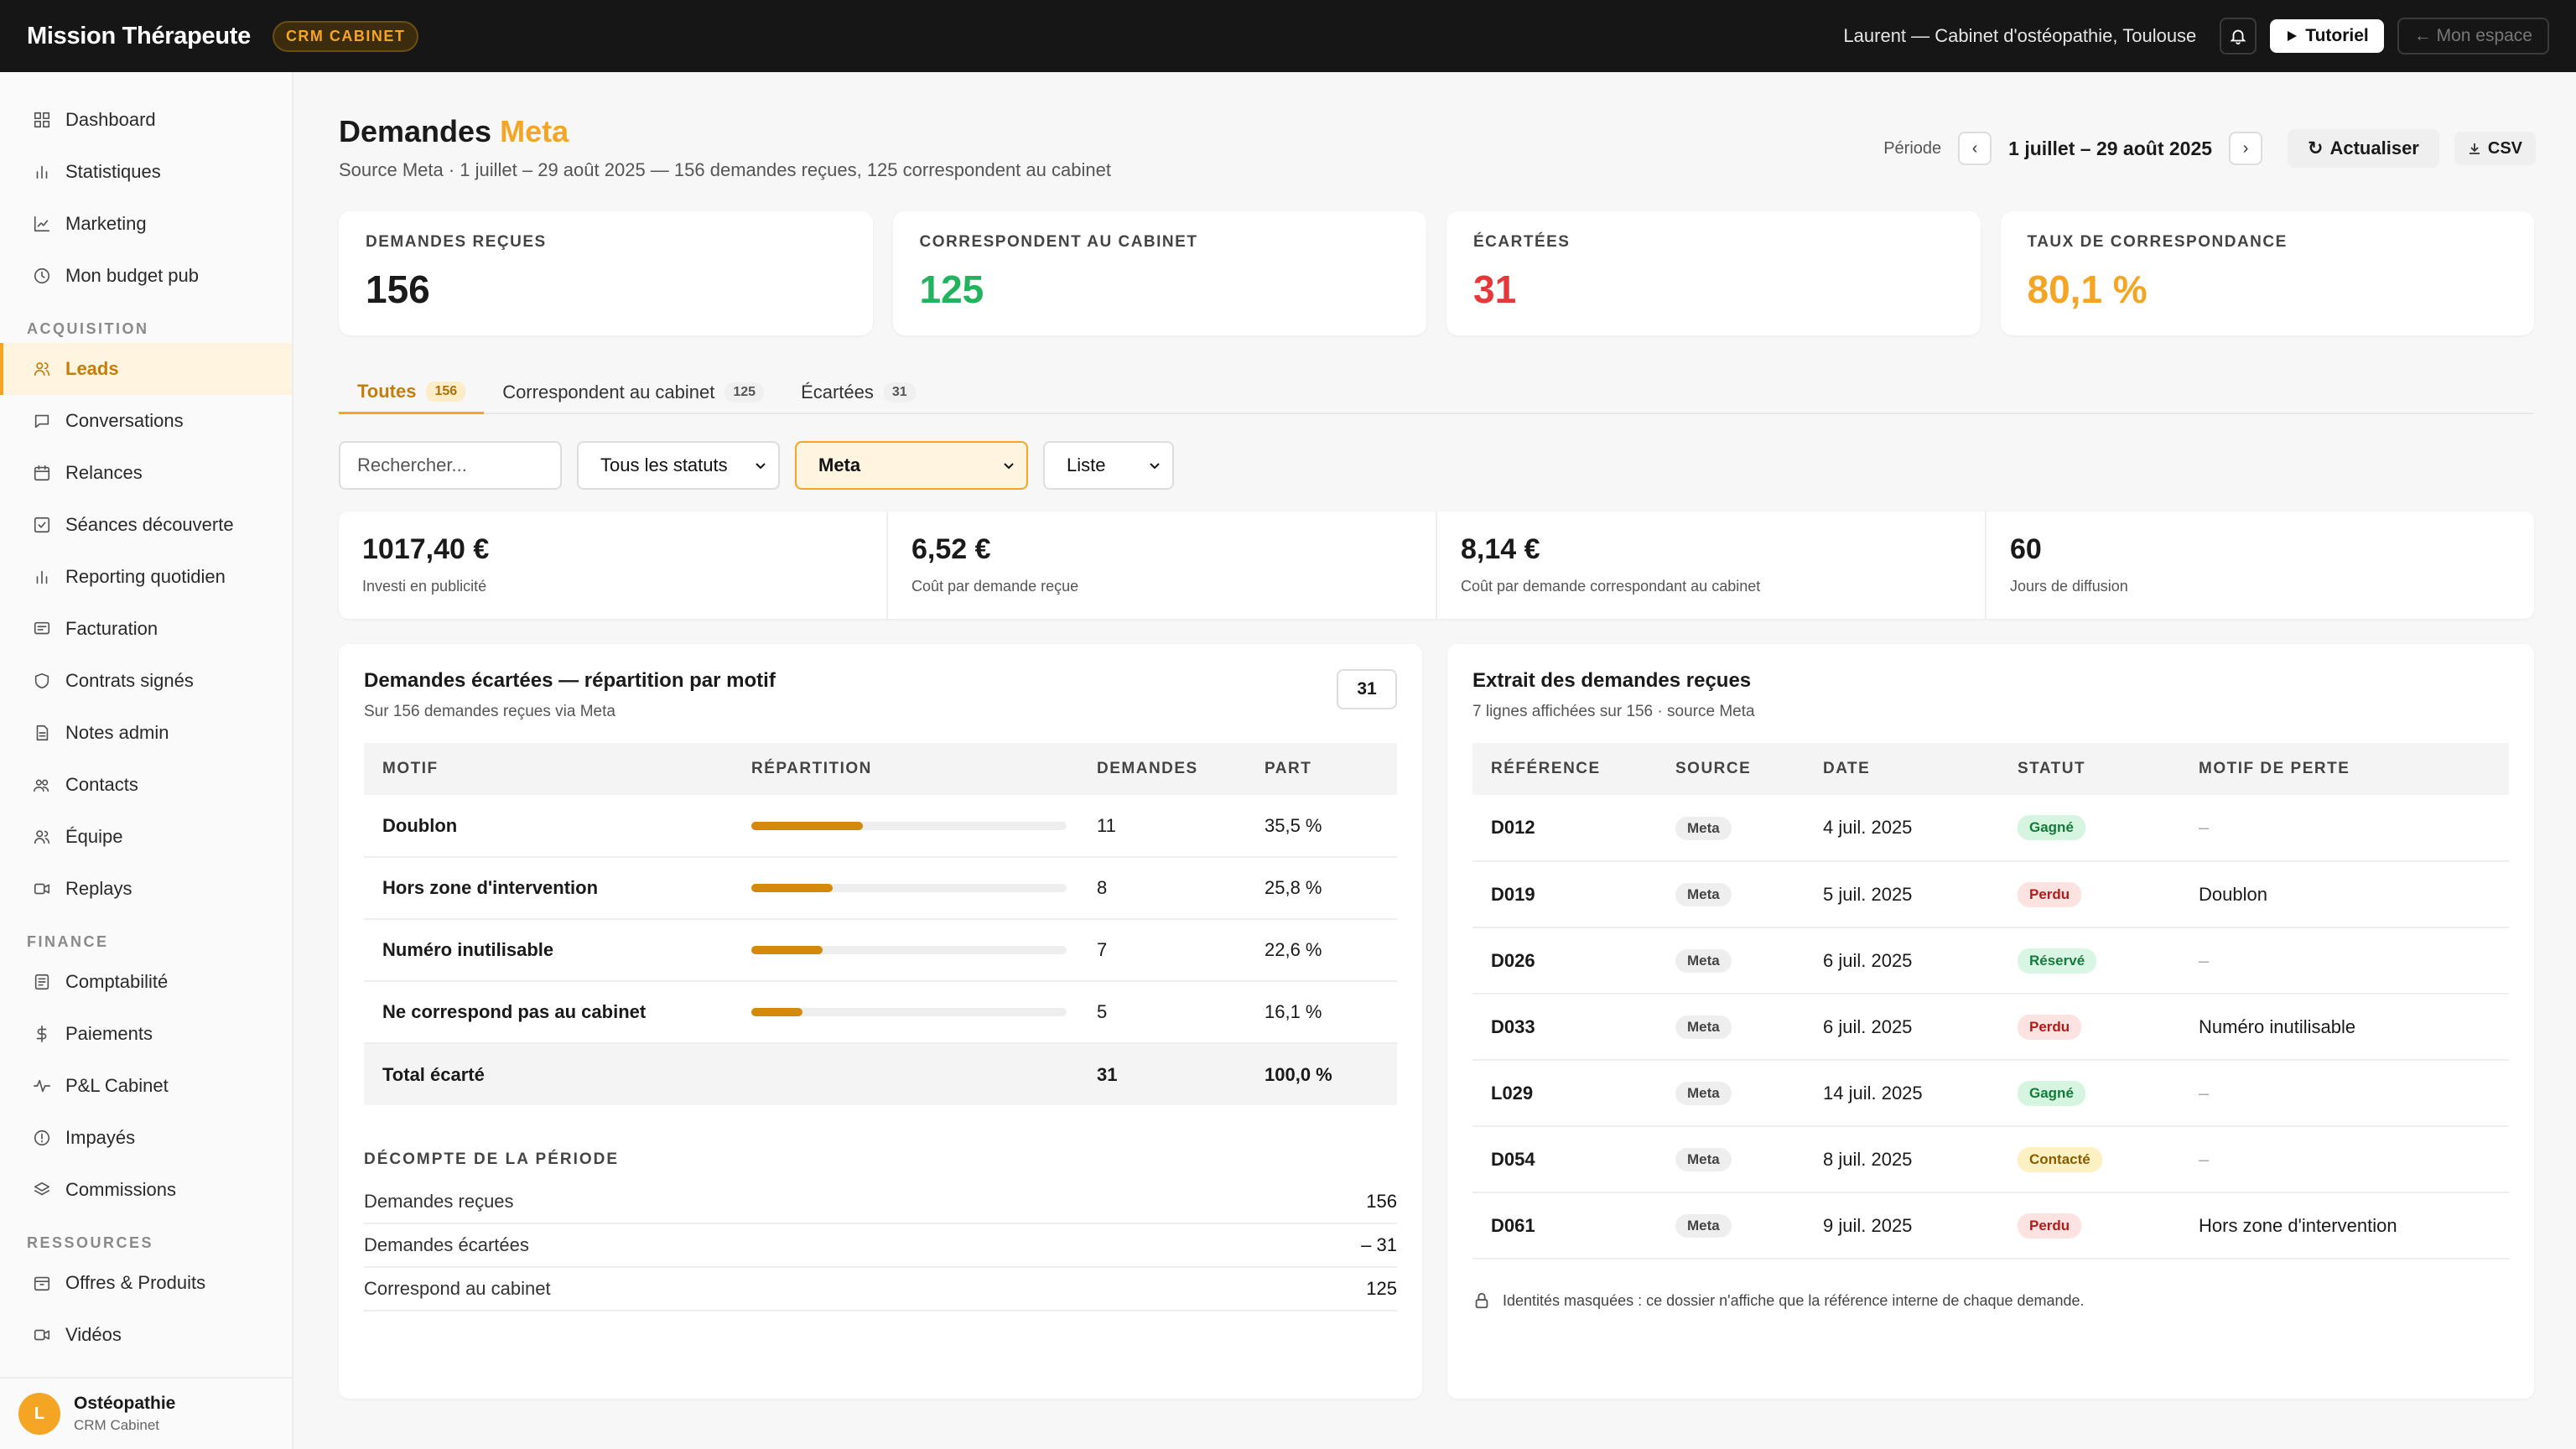 This screenshot has height=1449, width=2576. I want to click on sidebar-item-mon-budget-pub: Mon budget pub, so click(146, 276).